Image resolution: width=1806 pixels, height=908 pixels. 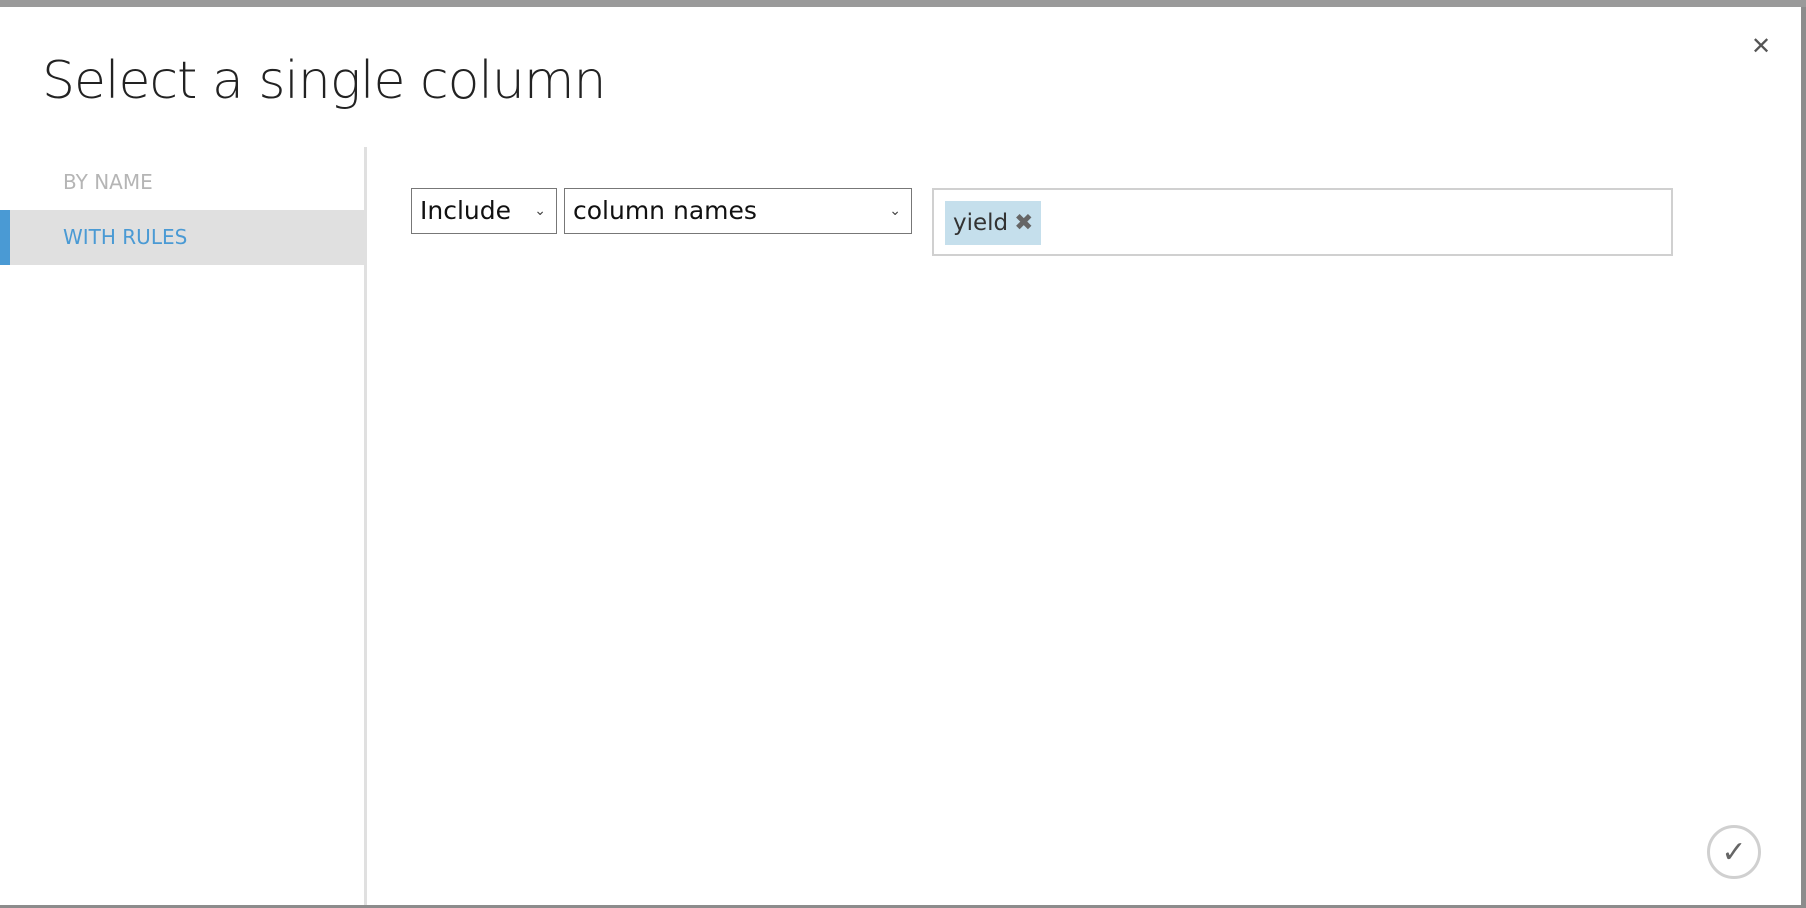 I want to click on column-names-input: yield ✖, so click(x=1302, y=222).